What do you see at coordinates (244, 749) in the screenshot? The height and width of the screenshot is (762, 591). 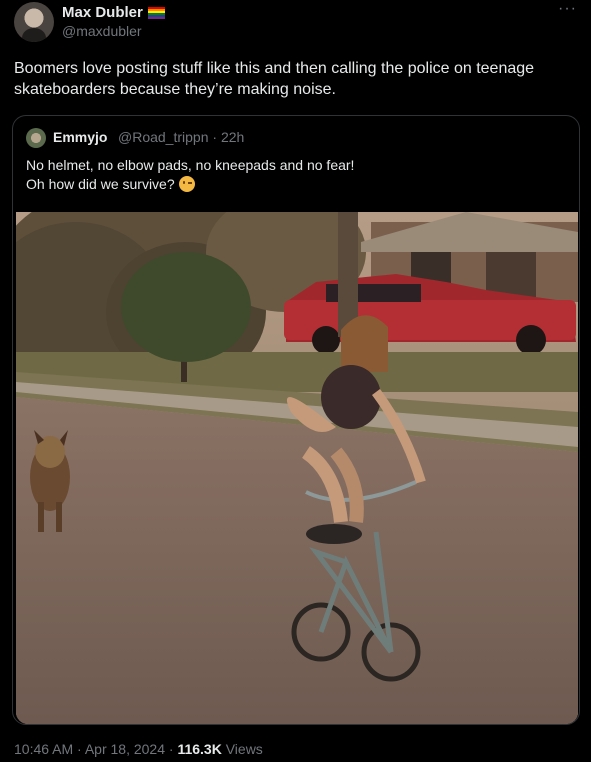 I see `views-label: Views` at bounding box center [244, 749].